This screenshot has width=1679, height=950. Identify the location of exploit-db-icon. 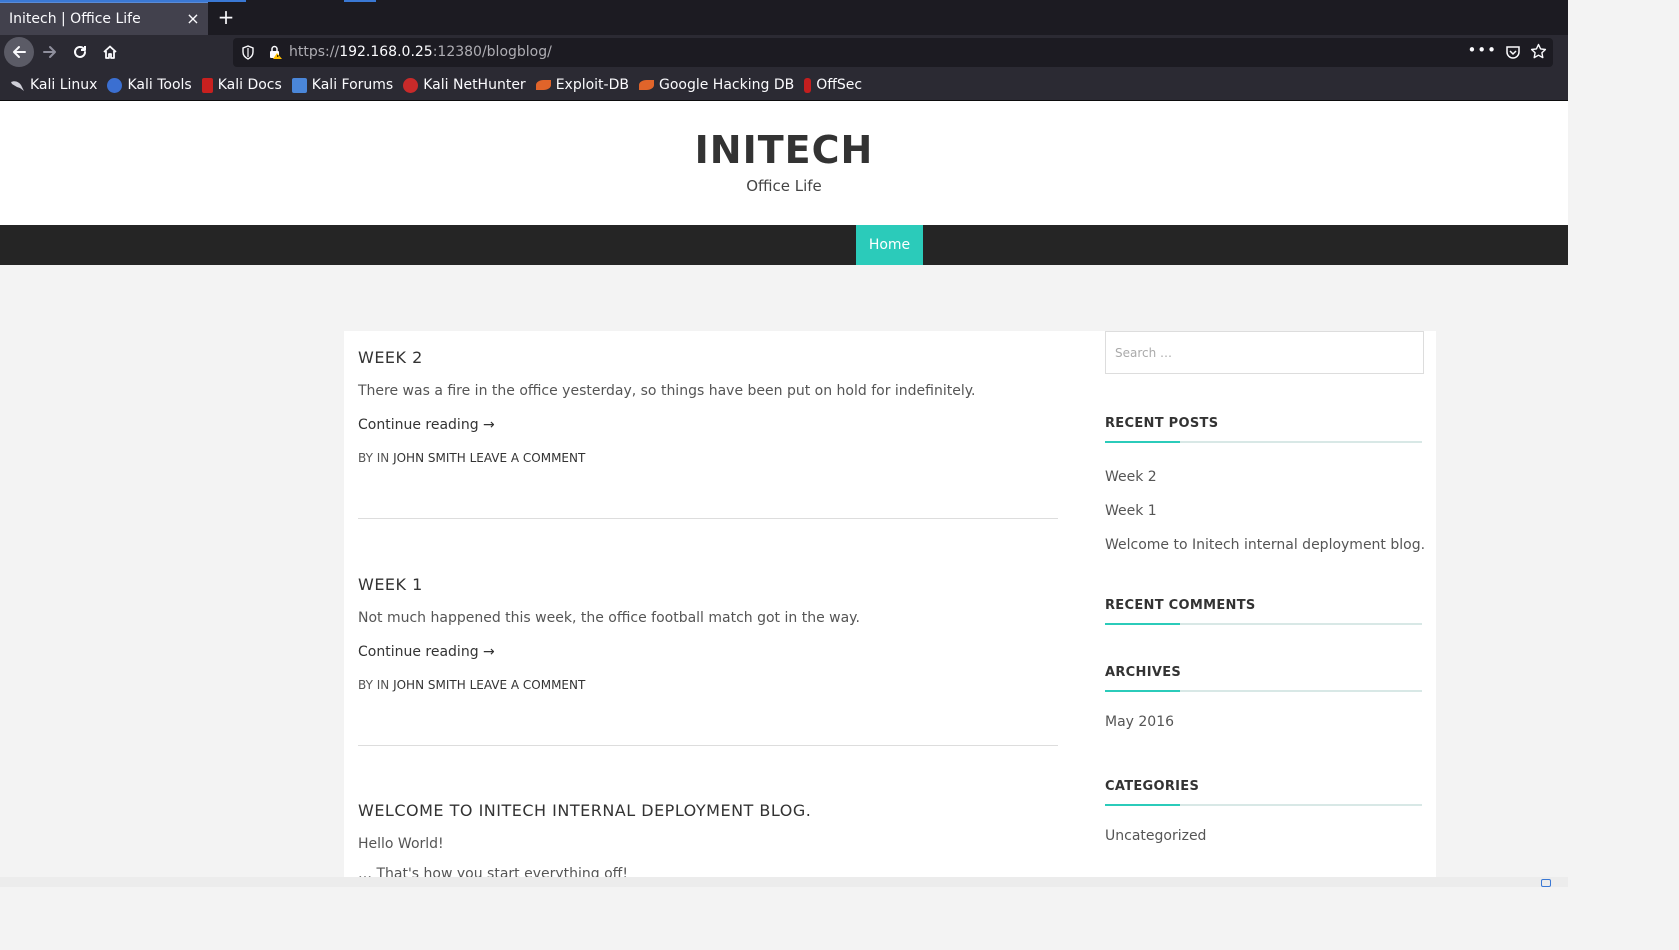
(543, 85).